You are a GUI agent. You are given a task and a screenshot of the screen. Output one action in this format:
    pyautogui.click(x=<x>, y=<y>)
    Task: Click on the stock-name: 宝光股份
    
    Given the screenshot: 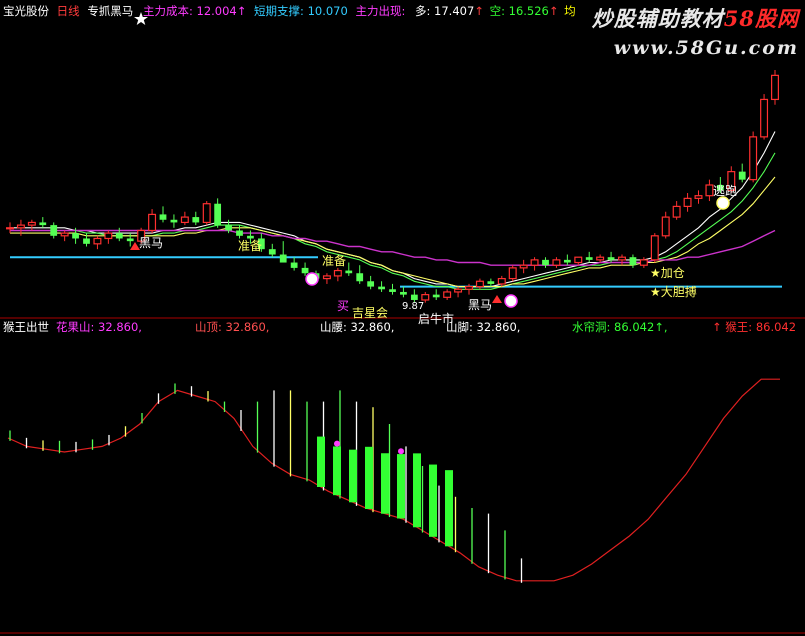 What is the action you would take?
    pyautogui.click(x=26, y=11)
    